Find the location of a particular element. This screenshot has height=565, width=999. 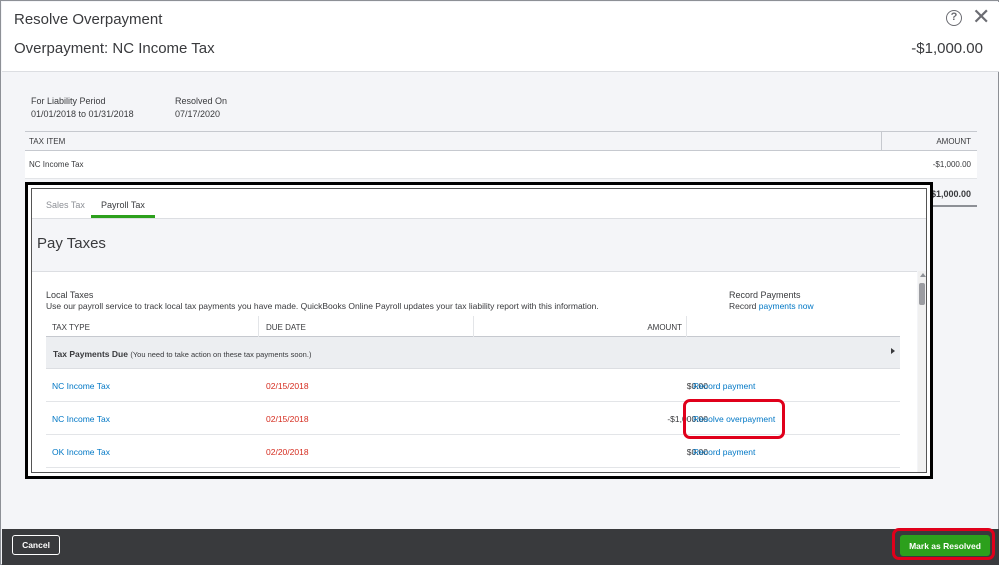

liability-period-label: For Liability Period is located at coordinates (68, 101).